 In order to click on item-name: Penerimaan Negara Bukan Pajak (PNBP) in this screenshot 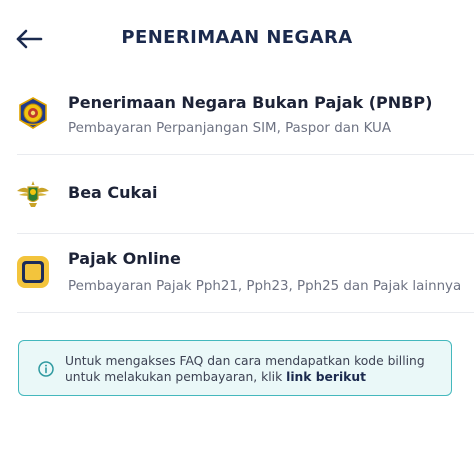, I will do `click(250, 102)`.